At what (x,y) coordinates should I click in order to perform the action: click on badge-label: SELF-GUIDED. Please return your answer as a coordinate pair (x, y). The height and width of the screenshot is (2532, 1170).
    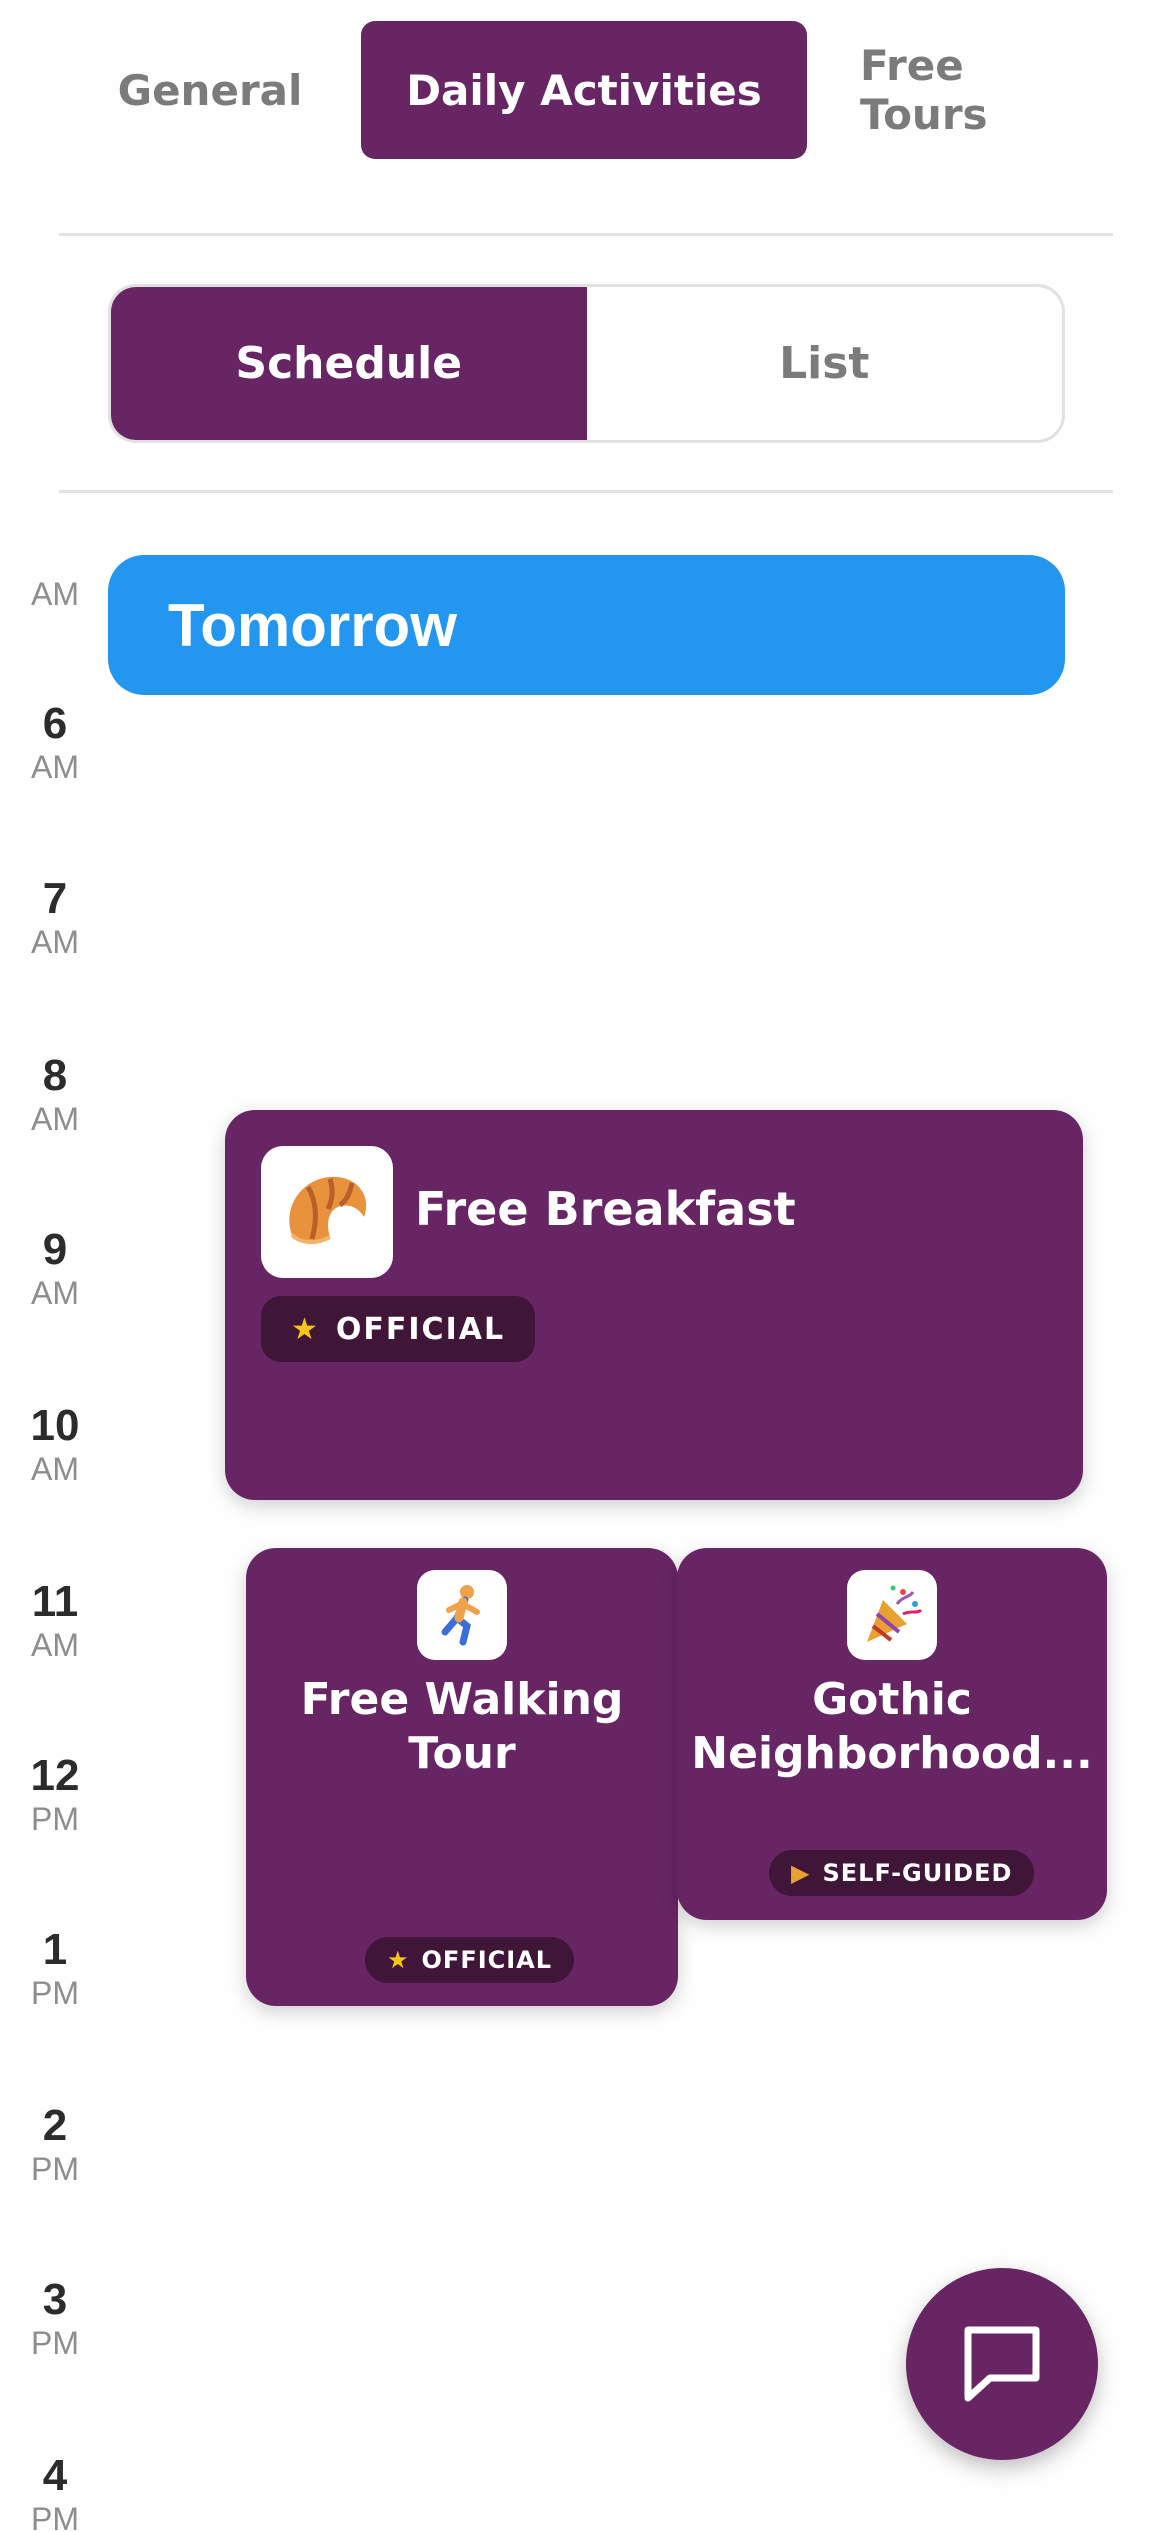
    Looking at the image, I should click on (917, 1873).